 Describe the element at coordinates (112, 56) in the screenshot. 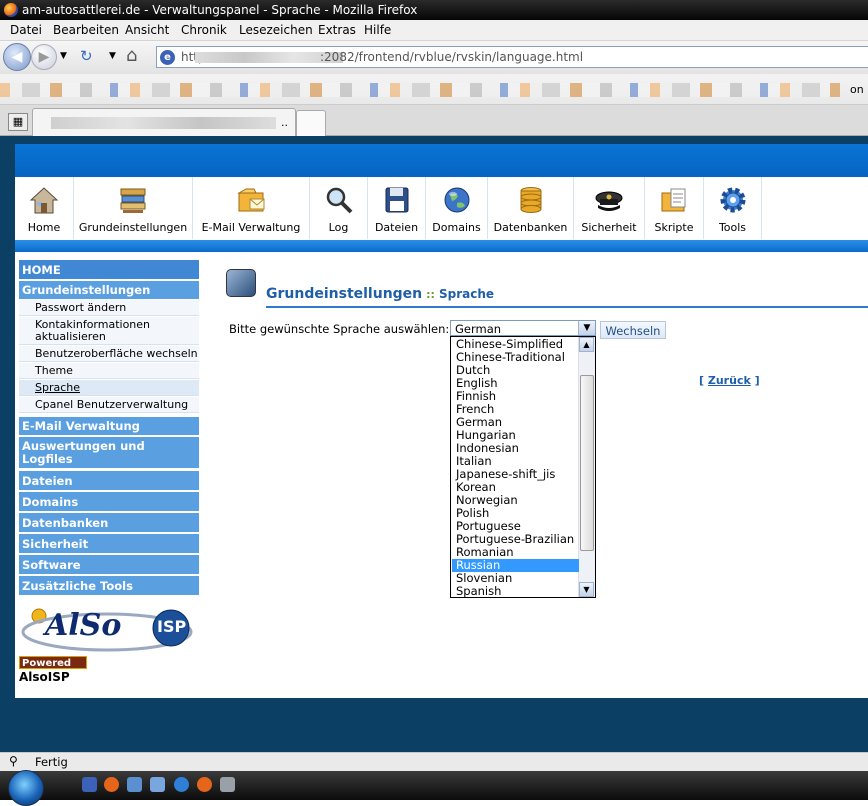

I see `reload-dropdown-icon: ▼` at that location.